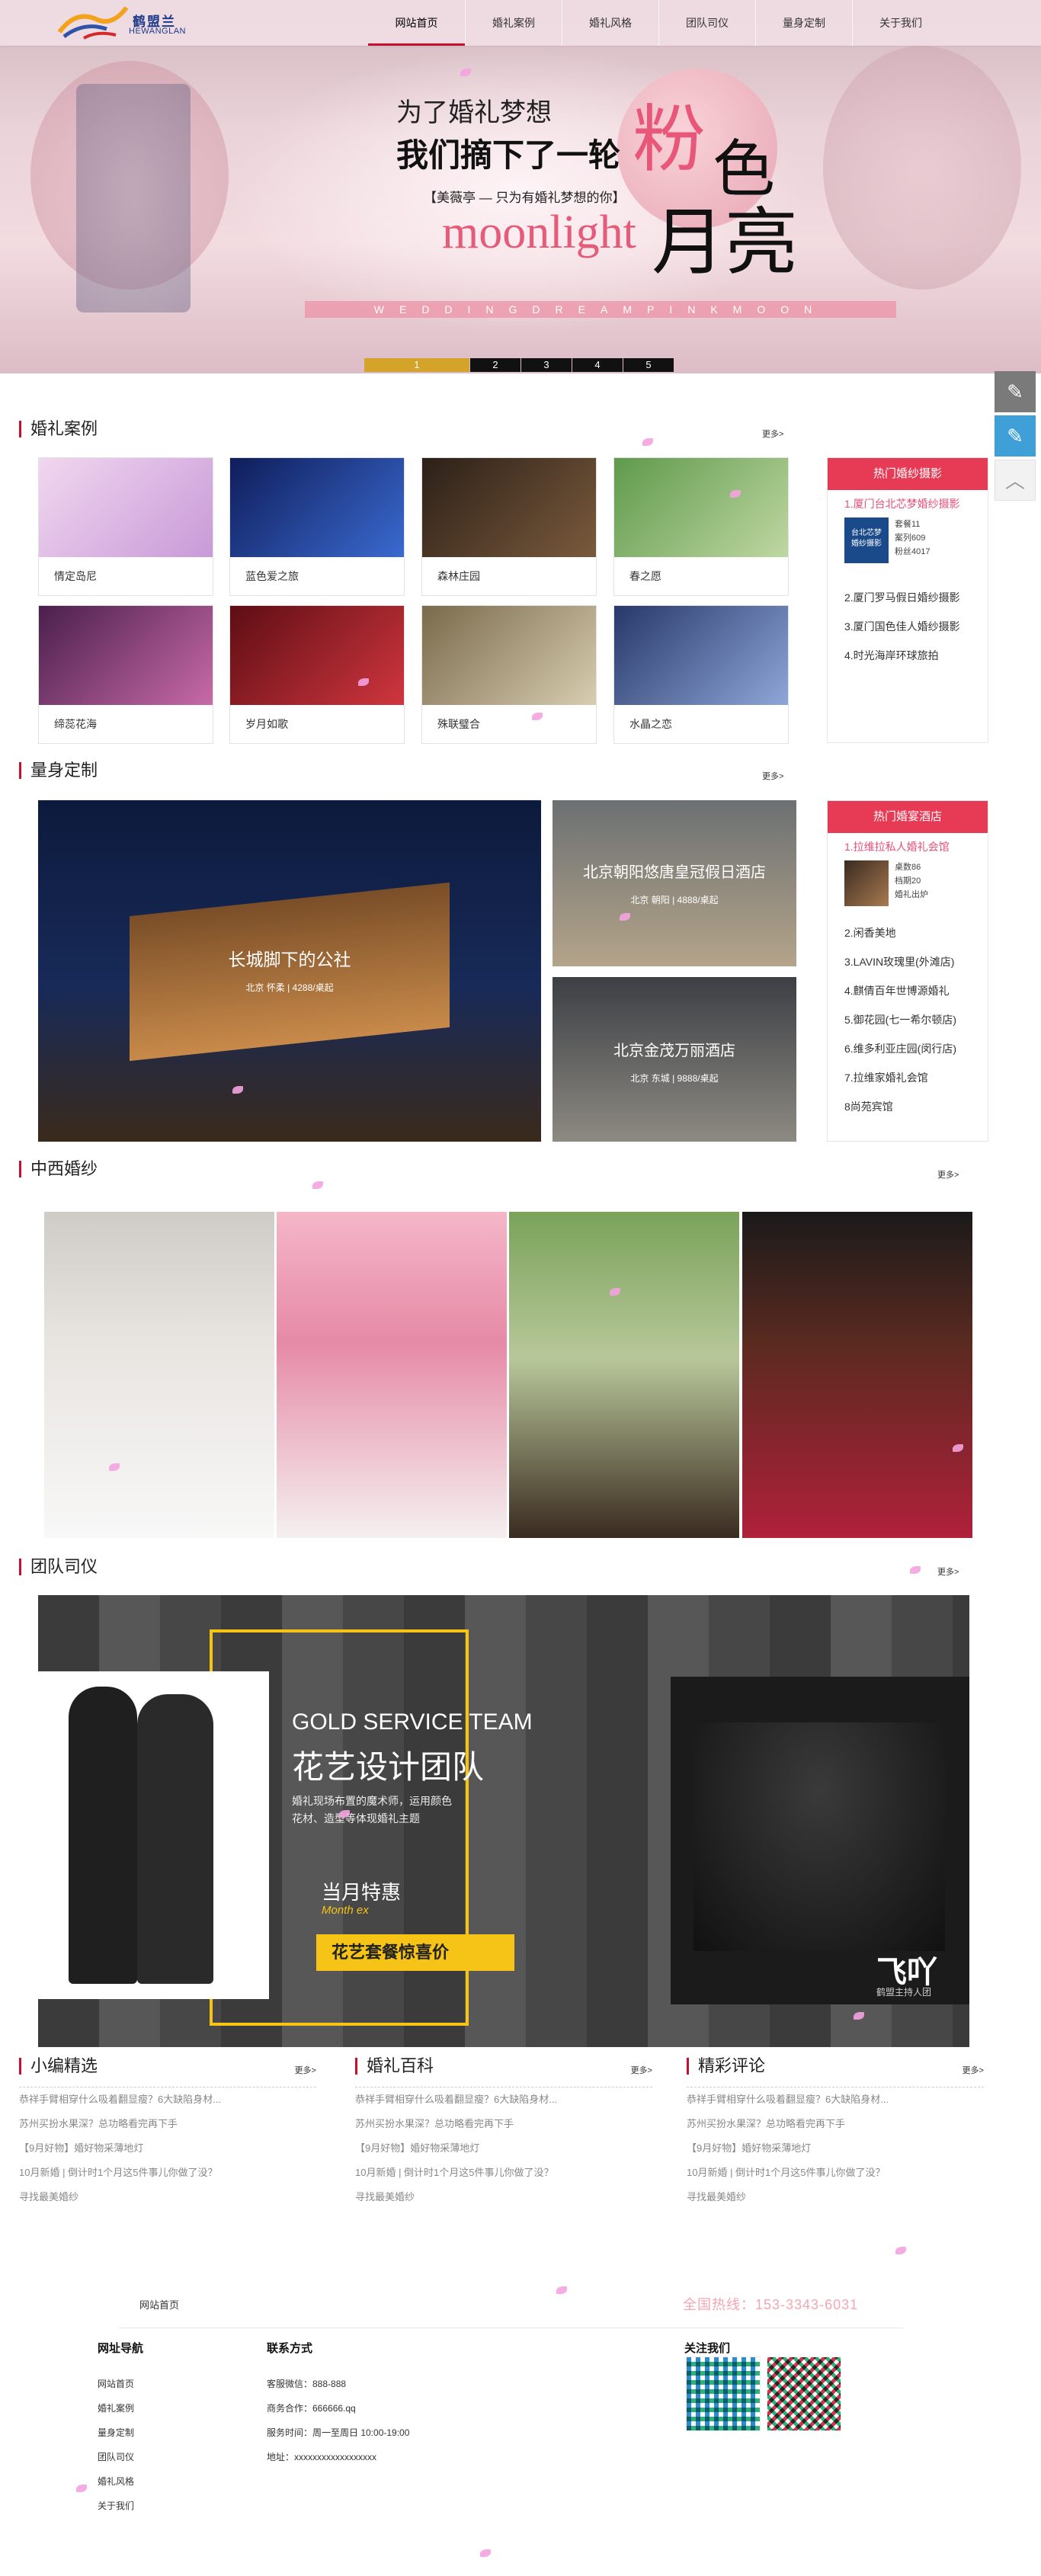 The width and height of the screenshot is (1041, 2576). I want to click on nav-cases: 婚礼案例, so click(513, 23).